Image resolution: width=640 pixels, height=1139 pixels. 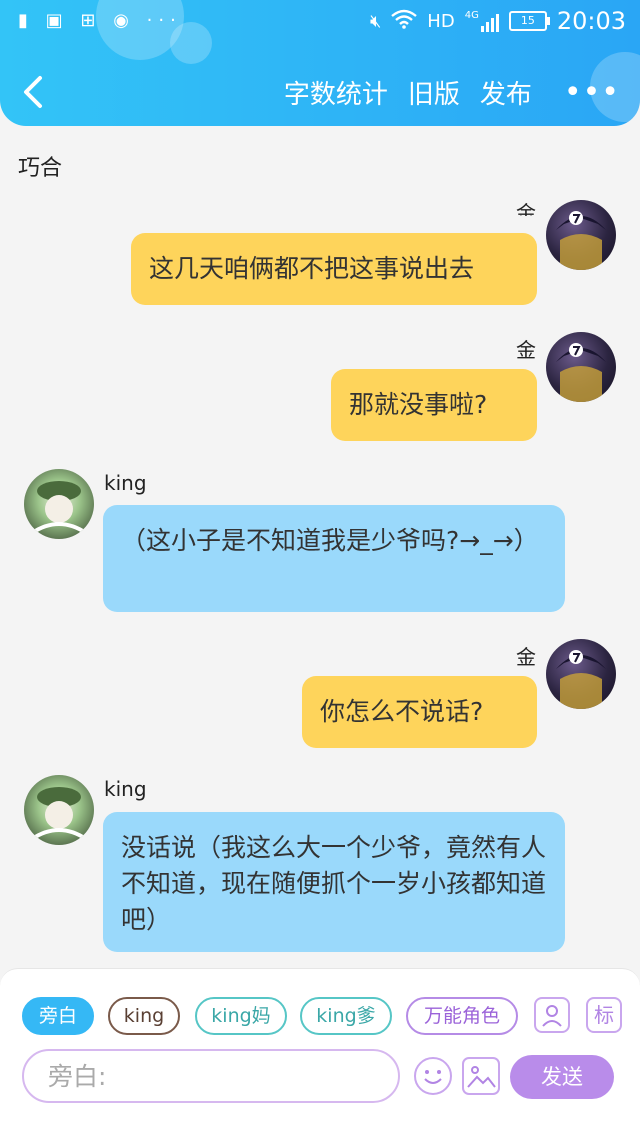 What do you see at coordinates (471, 15) in the screenshot?
I see `network-label: 4G` at bounding box center [471, 15].